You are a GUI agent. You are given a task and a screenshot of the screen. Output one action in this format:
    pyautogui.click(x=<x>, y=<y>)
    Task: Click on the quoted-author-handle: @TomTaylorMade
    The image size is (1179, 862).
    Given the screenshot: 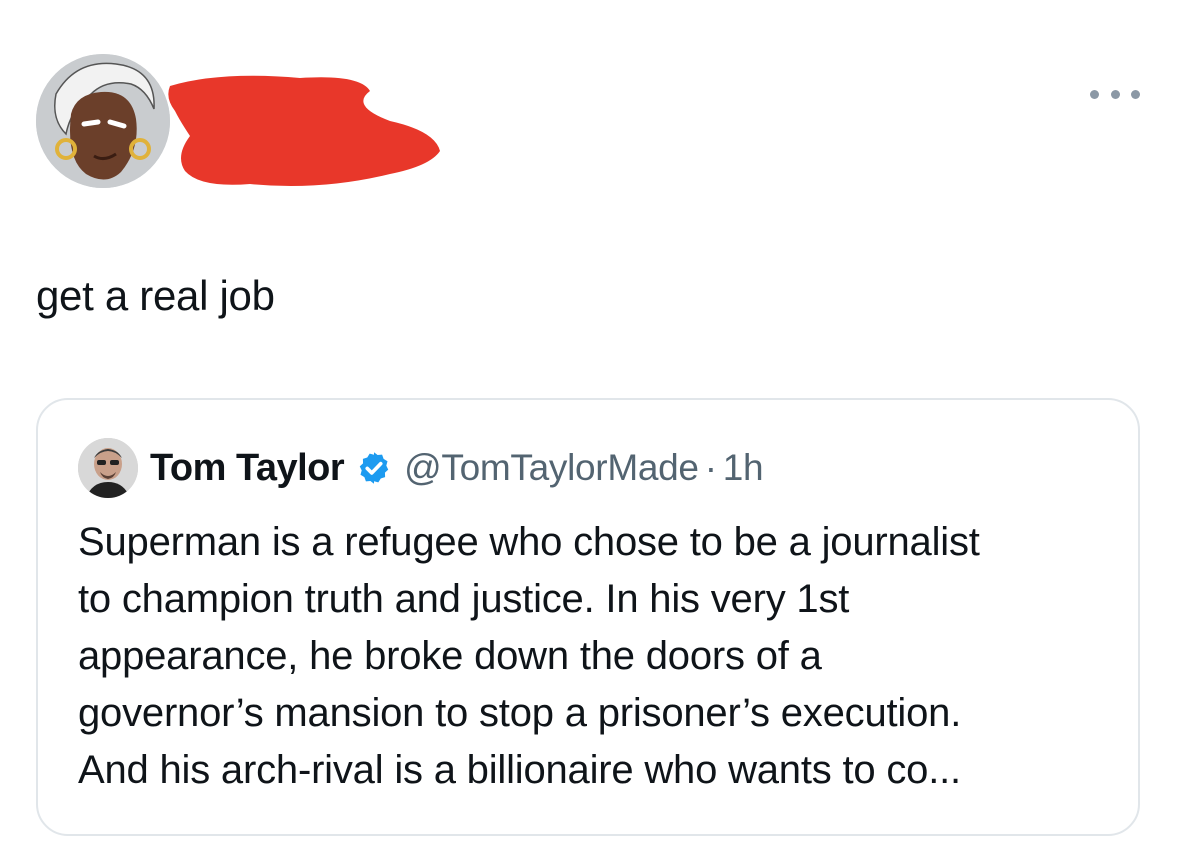 What is the action you would take?
    pyautogui.click(x=551, y=468)
    